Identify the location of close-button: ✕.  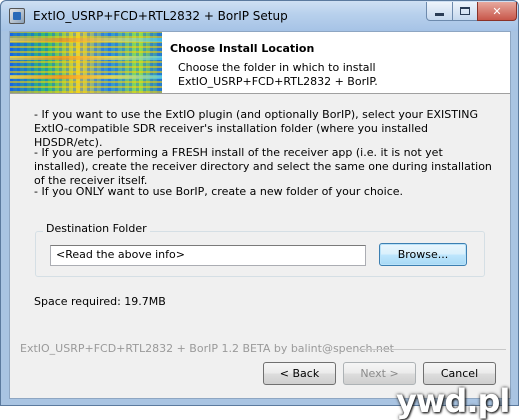
(497, 11).